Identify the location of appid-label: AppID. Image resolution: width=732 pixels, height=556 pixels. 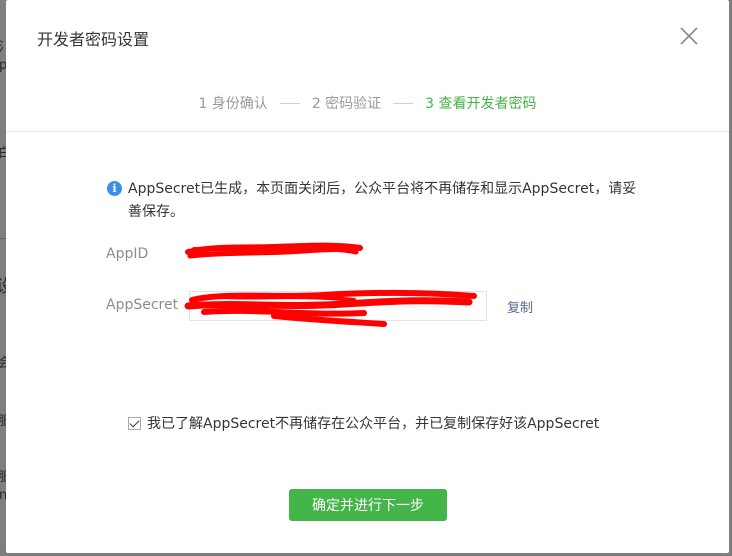
(127, 254).